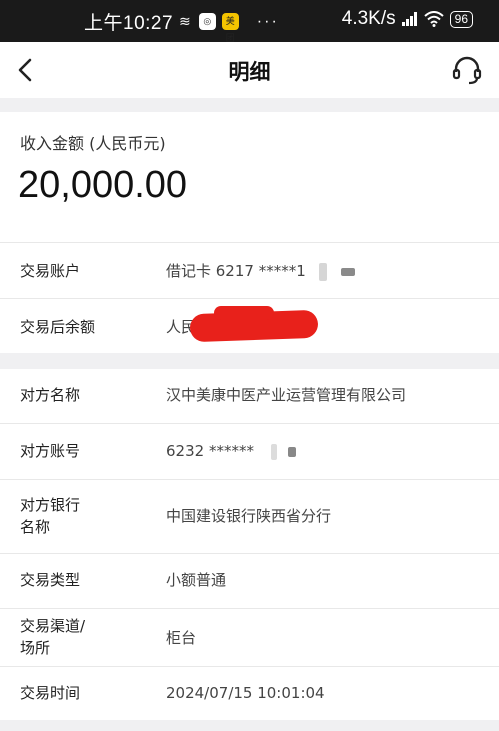 The width and height of the screenshot is (499, 731). I want to click on status-left: 上午10:27 ≋ ◎ 美团 ···, so click(181, 26).